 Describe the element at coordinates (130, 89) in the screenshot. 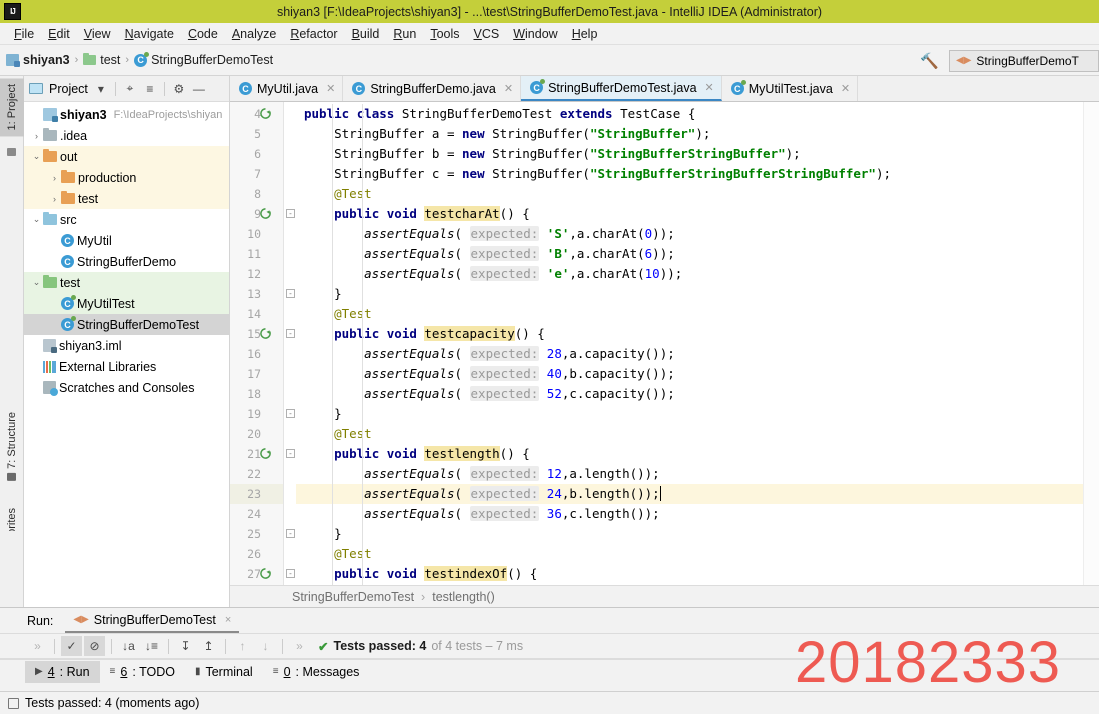

I see `locate-icon: ⌖` at that location.